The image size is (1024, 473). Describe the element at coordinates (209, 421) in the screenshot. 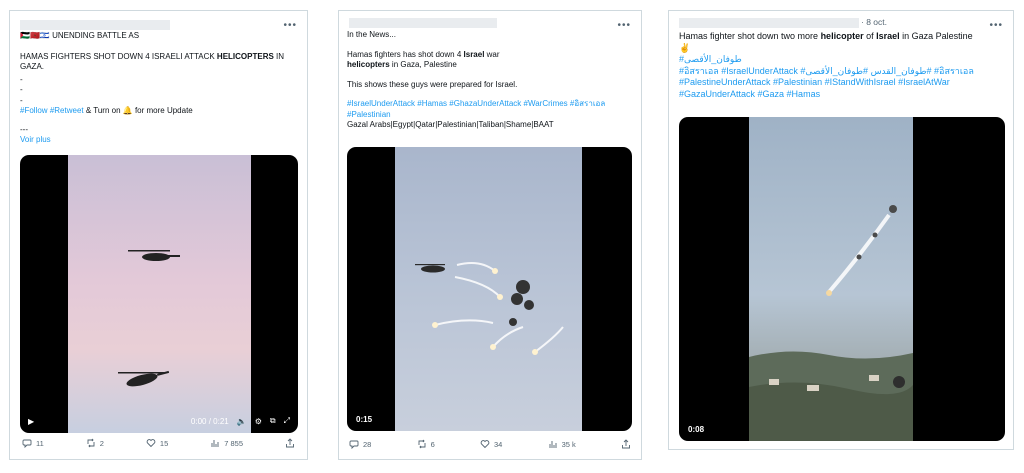

I see `video-time: 0:00 / 0:21` at that location.